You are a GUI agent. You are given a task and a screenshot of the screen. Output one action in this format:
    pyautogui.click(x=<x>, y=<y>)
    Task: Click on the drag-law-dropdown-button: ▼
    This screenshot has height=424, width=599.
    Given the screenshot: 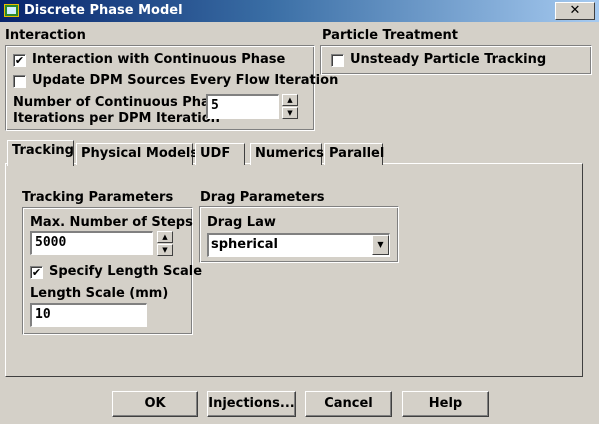 What is the action you would take?
    pyautogui.click(x=380, y=245)
    